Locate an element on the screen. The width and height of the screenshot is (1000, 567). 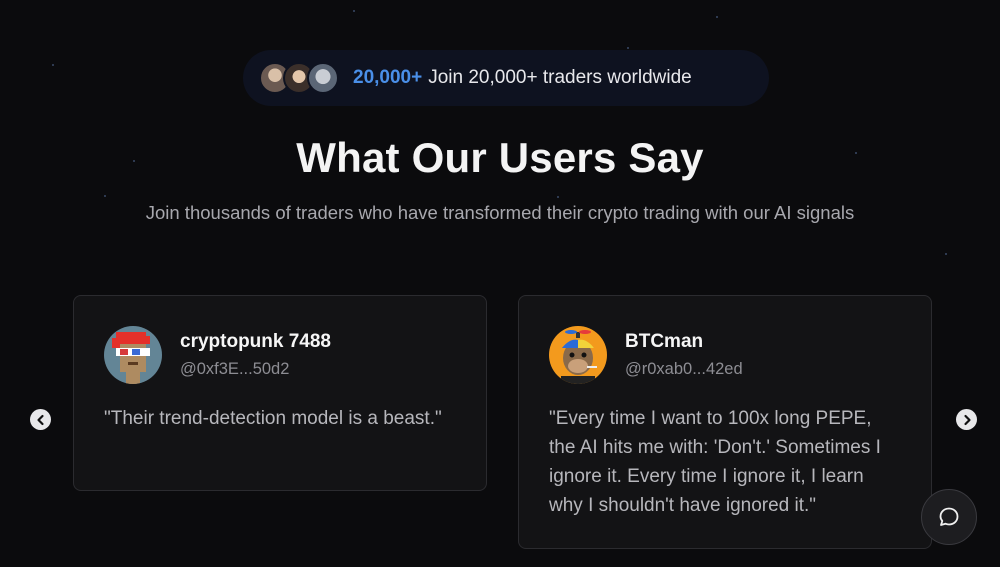
chat-button is located at coordinates (949, 517).